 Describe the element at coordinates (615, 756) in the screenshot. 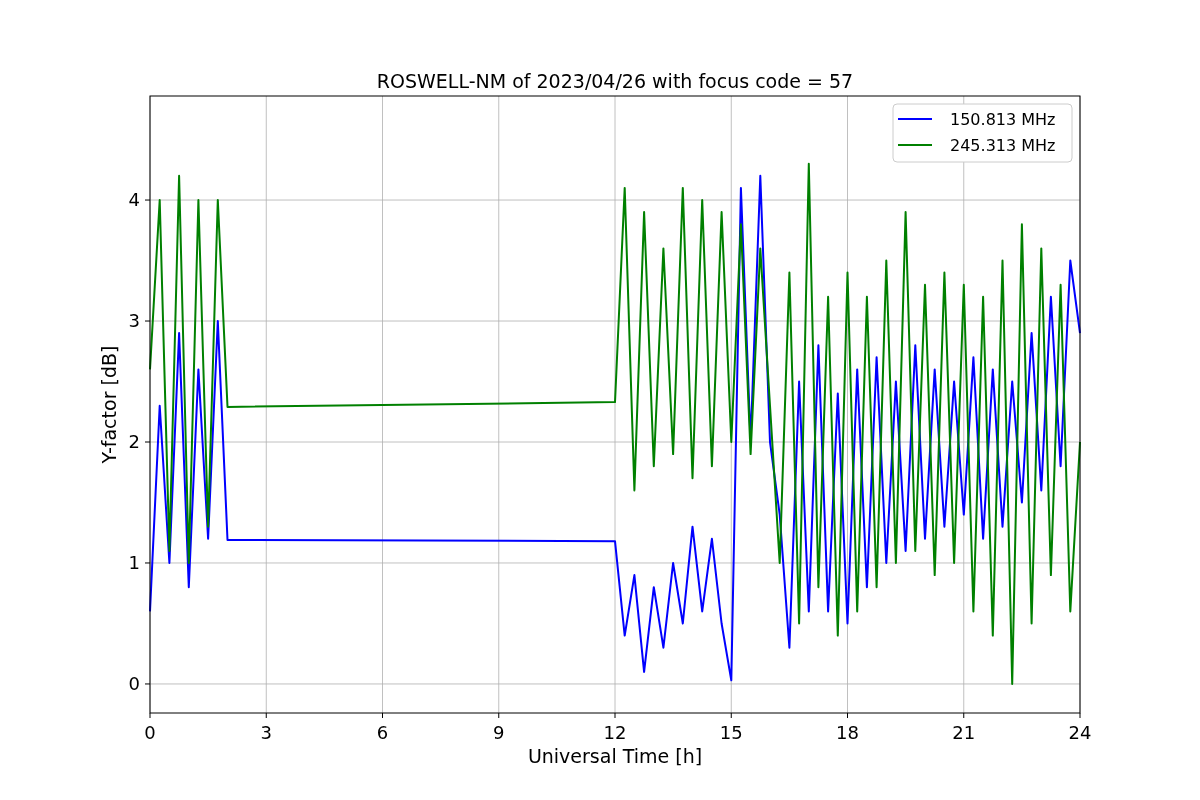

I see `x-axis-label: Universal Time [h]` at that location.